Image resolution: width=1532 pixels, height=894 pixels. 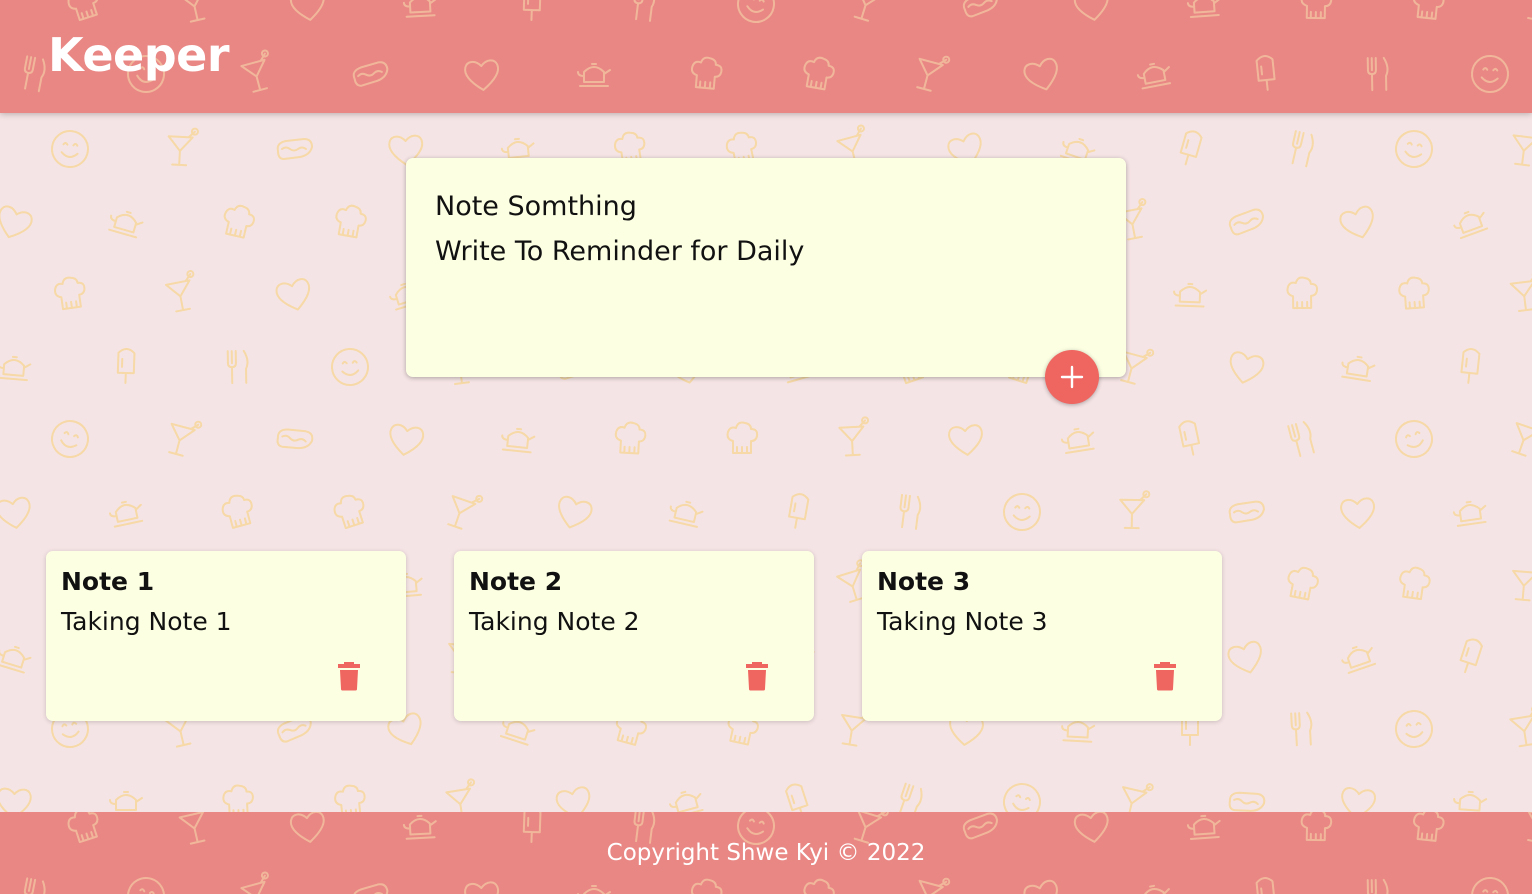 I want to click on note-card: Note 3 Taking Note 3, so click(x=1042, y=636).